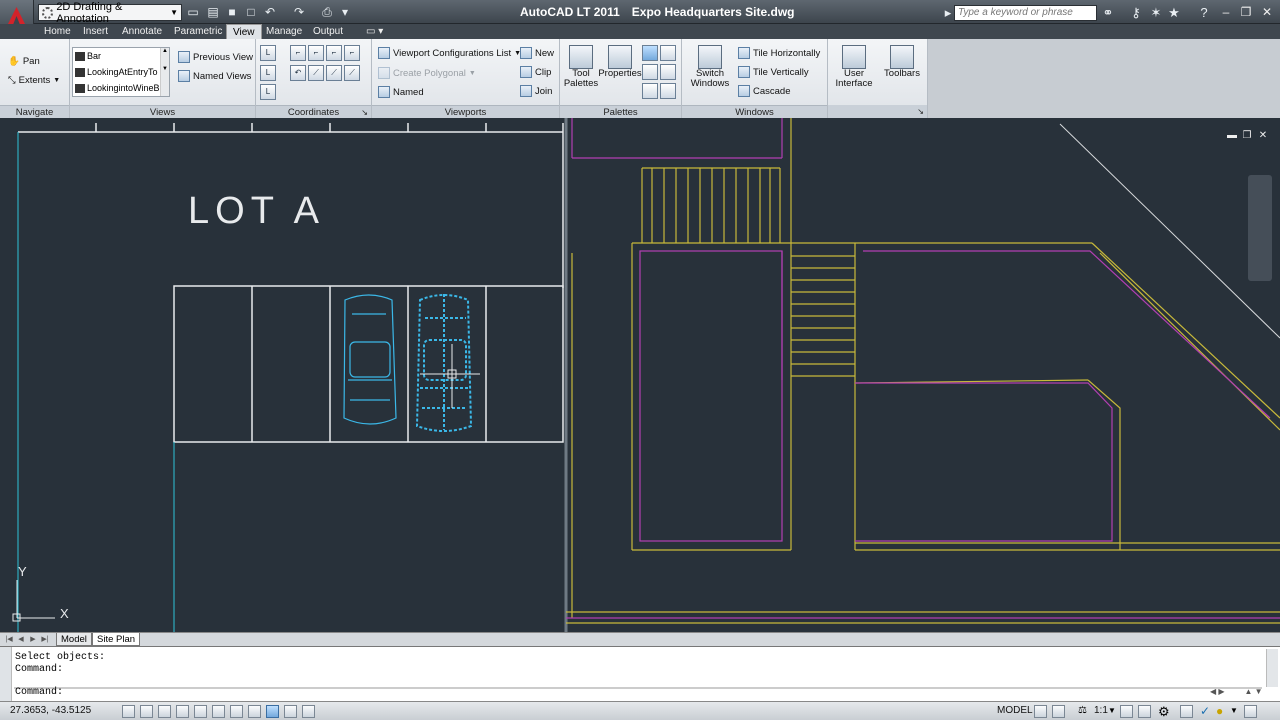  Describe the element at coordinates (215, 57) in the screenshot. I see `previous-view-button: Previous View` at that location.